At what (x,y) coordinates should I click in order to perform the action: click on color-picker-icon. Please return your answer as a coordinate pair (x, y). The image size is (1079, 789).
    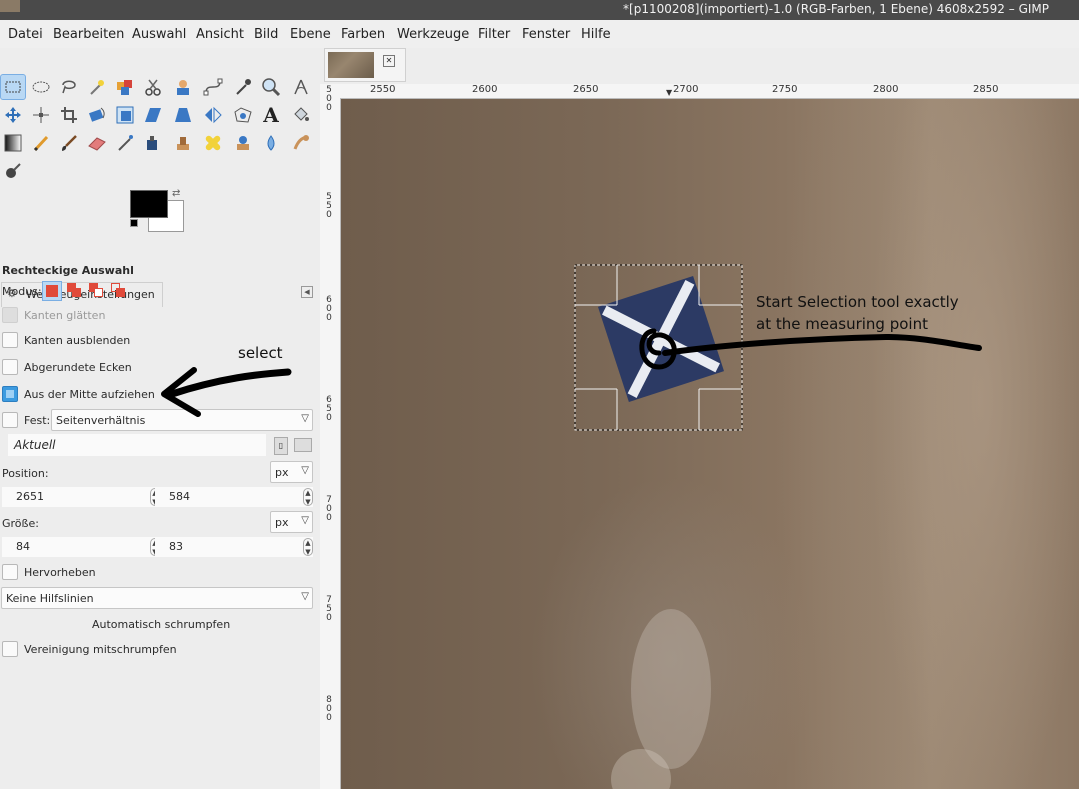
    Looking at the image, I should click on (243, 87).